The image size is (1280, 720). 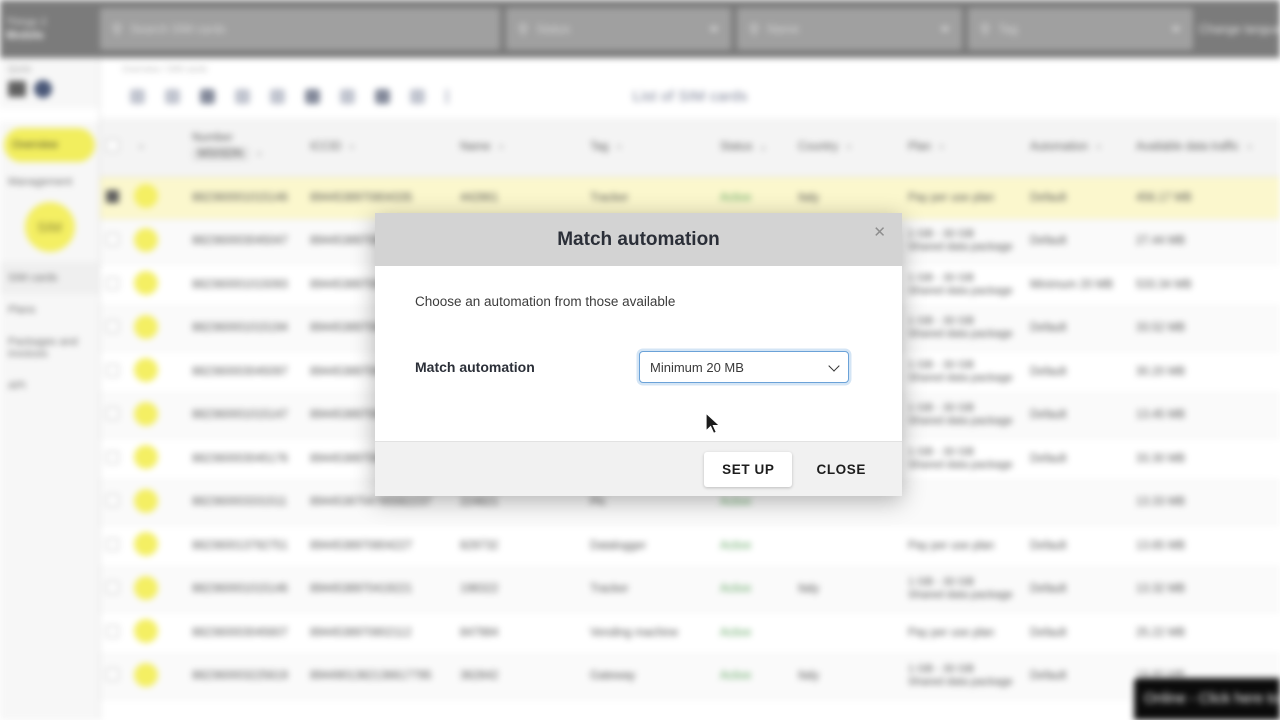 What do you see at coordinates (43, 89) in the screenshot?
I see `avatar-icon` at bounding box center [43, 89].